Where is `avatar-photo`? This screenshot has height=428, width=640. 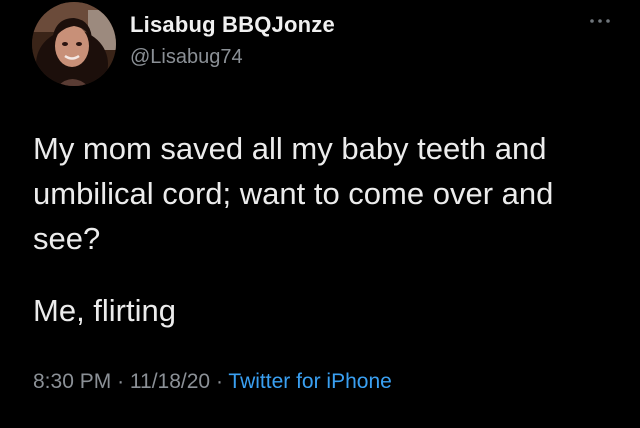
avatar-photo is located at coordinates (74, 44).